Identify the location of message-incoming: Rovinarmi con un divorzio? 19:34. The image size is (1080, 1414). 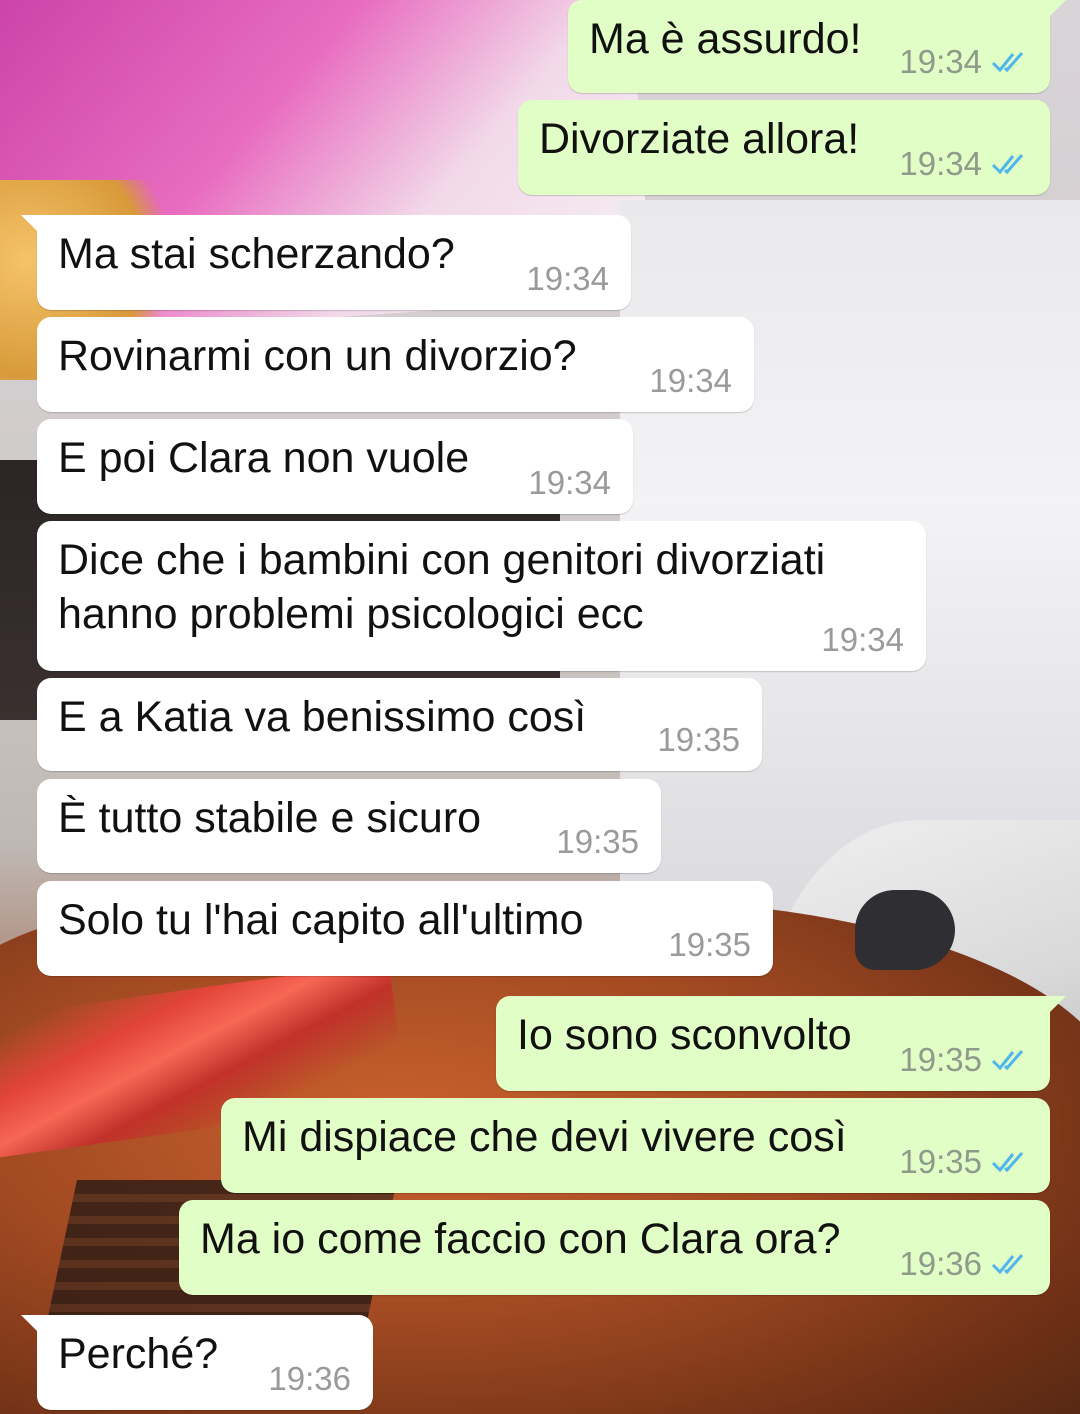
(395, 364).